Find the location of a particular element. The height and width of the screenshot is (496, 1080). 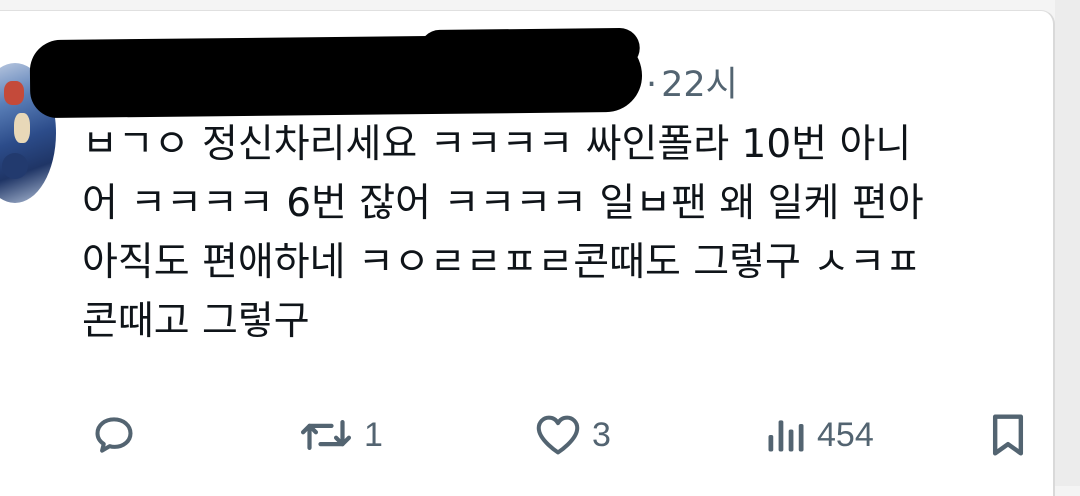

like-count: 3 is located at coordinates (601, 434).